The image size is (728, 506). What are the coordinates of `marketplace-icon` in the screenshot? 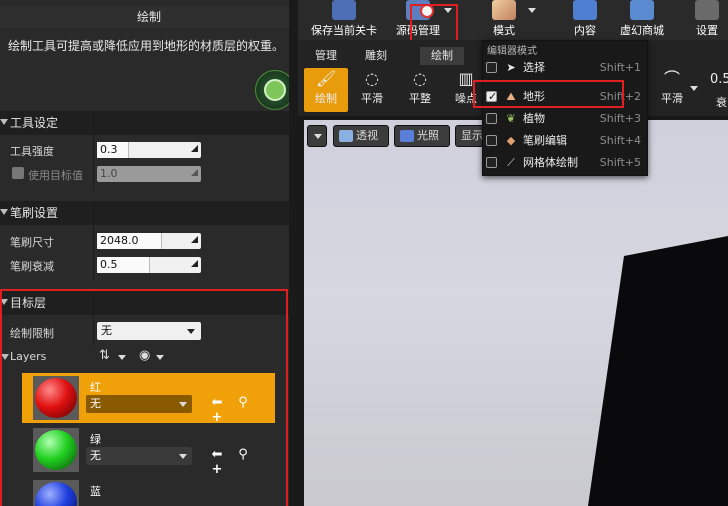 It's located at (642, 10).